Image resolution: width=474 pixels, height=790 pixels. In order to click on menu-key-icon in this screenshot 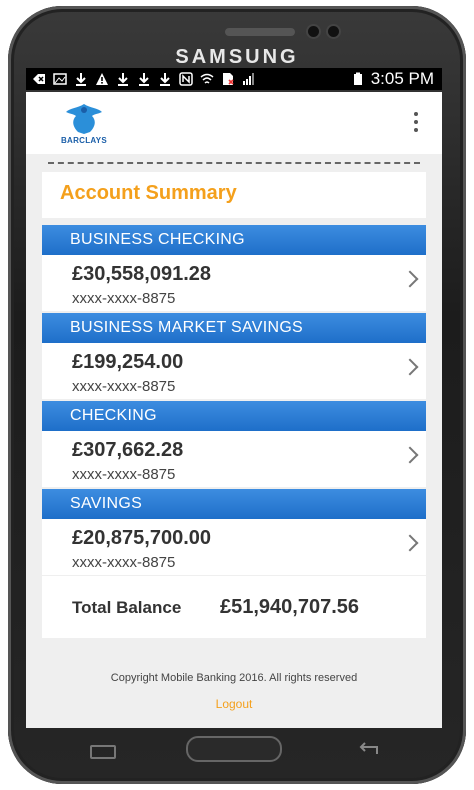, I will do `click(103, 752)`.